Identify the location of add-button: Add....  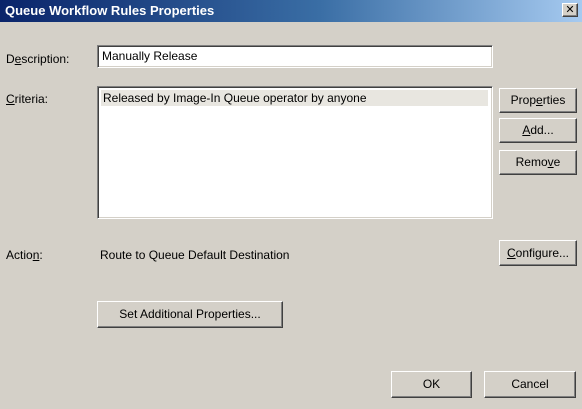
(538, 130).